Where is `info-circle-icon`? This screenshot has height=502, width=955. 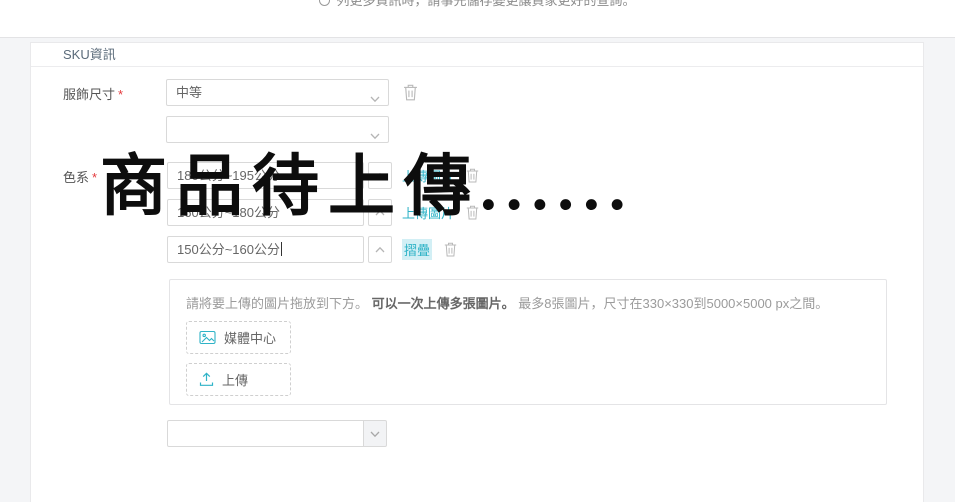
info-circle-icon is located at coordinates (325, 3).